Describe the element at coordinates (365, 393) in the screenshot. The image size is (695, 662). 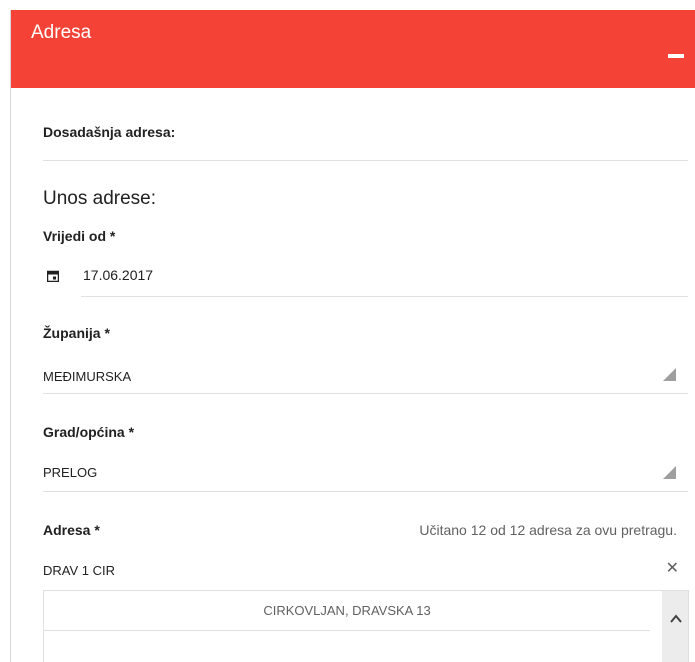
I see `county-underline` at that location.